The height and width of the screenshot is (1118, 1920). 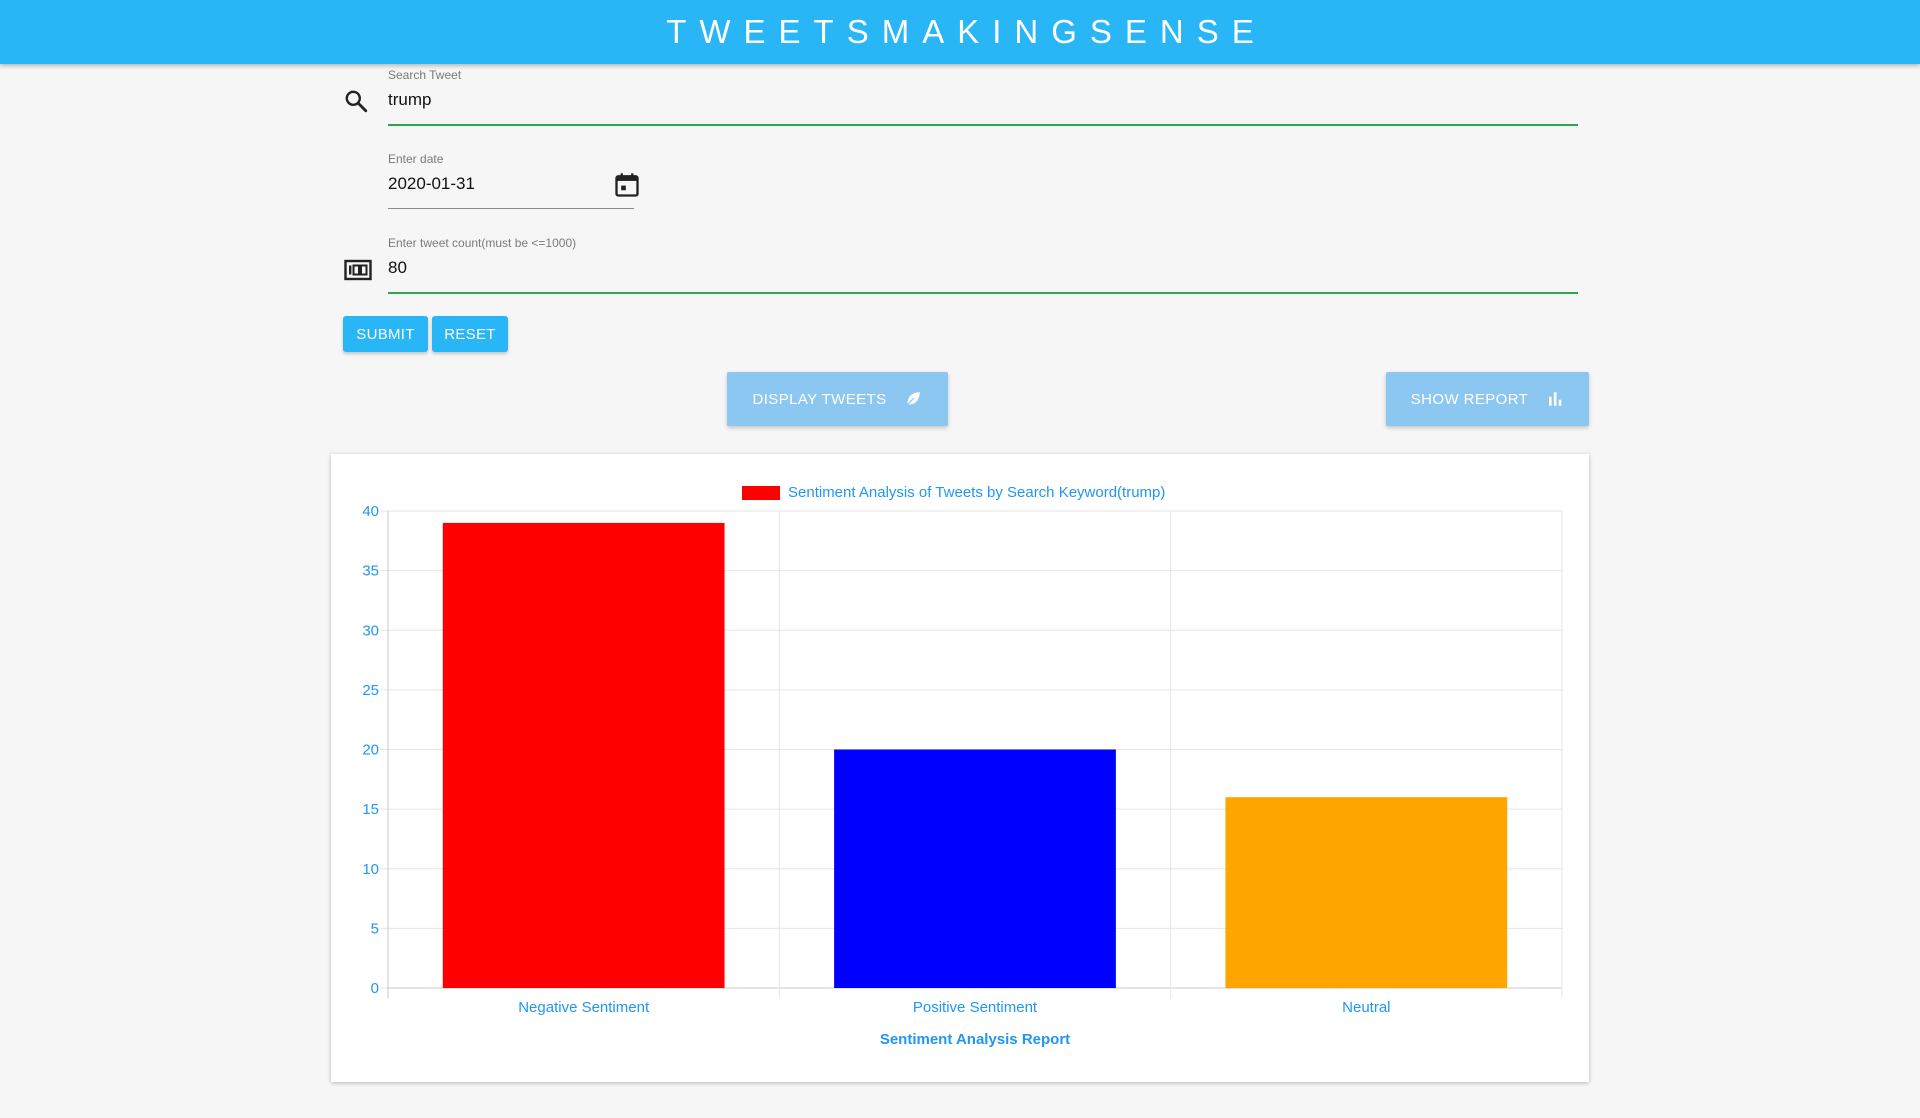 I want to click on x-tick-label: Neutral, so click(x=1366, y=1007).